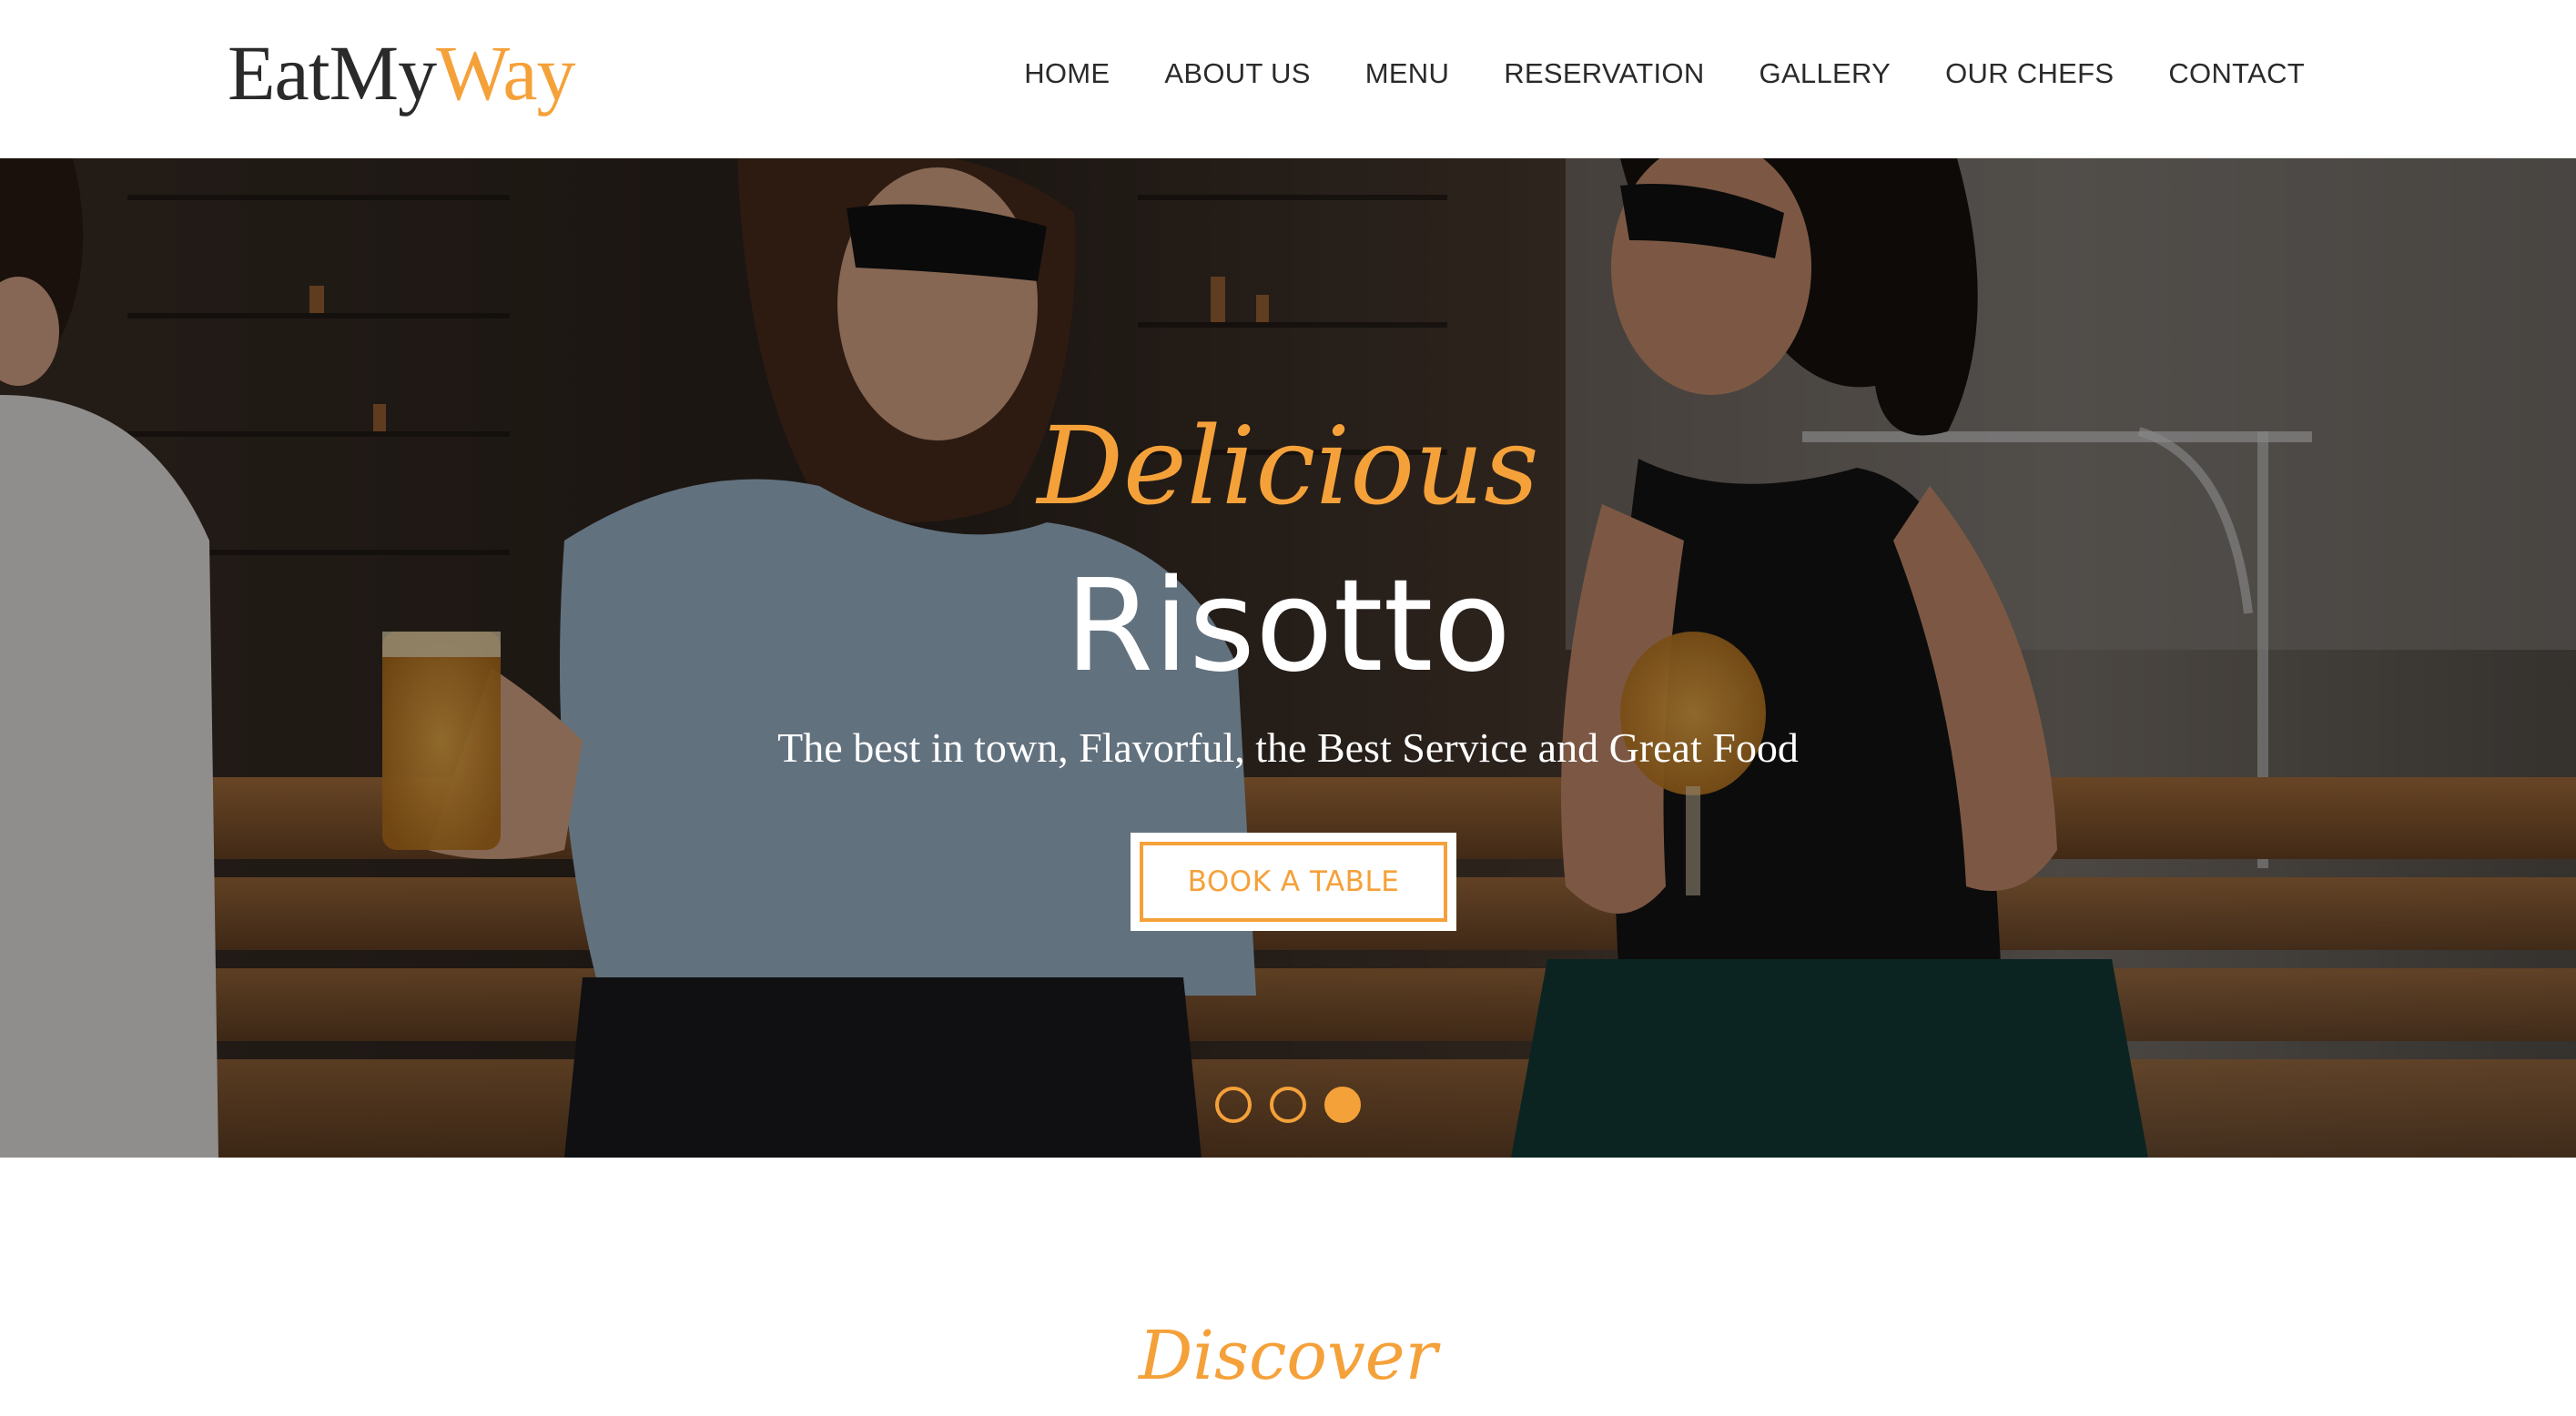 This screenshot has width=2576, height=1416. I want to click on brand-logo: EatMyWay, so click(402, 72).